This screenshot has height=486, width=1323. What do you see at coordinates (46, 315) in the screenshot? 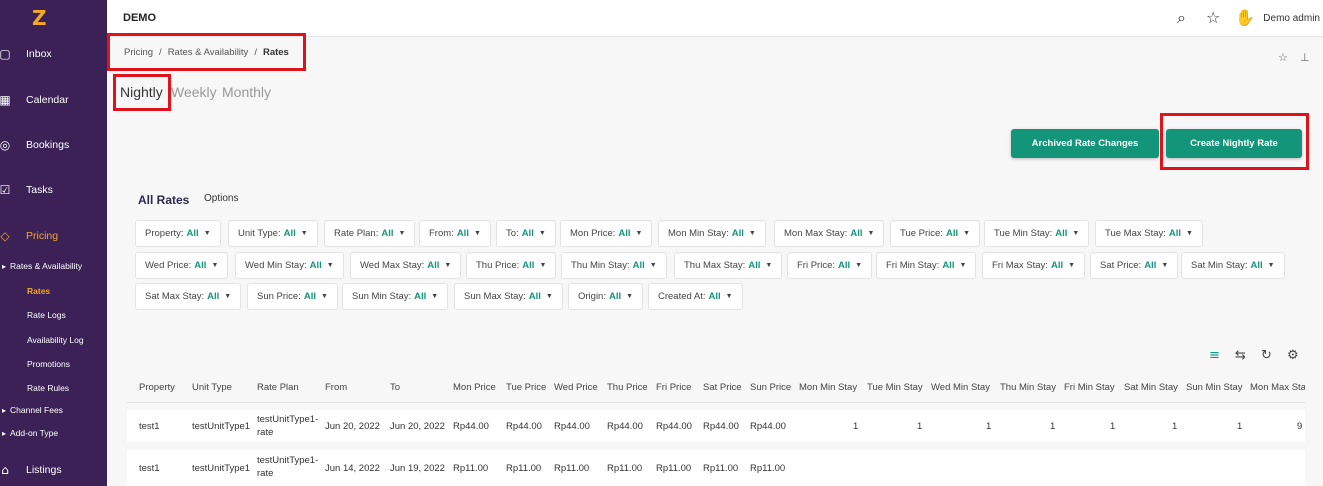
I see `sidebar-sub-rate-logs: Rate Logs` at bounding box center [46, 315].